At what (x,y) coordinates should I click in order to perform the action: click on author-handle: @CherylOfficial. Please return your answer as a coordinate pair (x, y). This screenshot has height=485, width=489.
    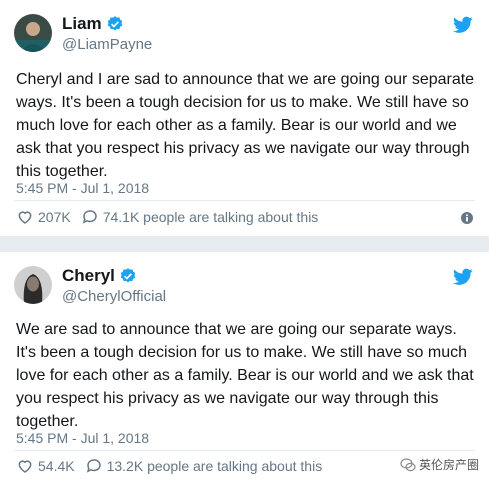
    Looking at the image, I should click on (114, 296).